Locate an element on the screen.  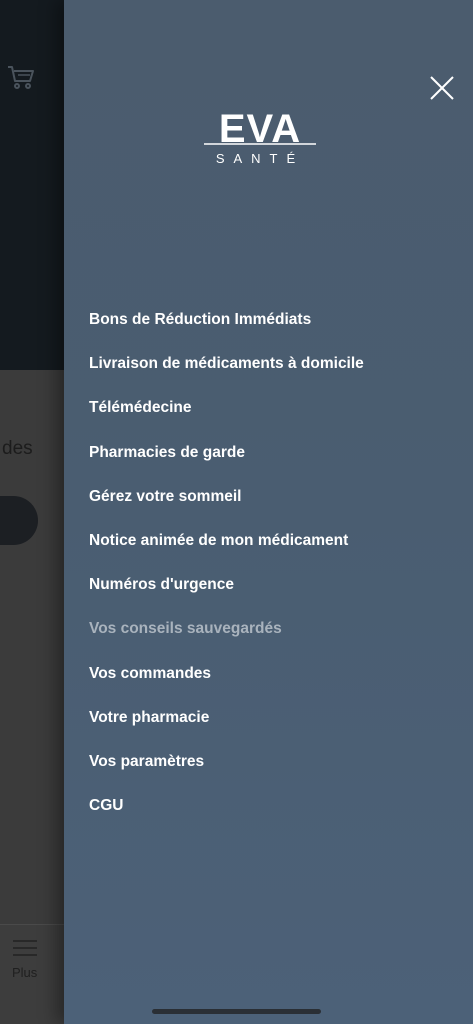
menu-item: Vos commandes is located at coordinates (226, 674).